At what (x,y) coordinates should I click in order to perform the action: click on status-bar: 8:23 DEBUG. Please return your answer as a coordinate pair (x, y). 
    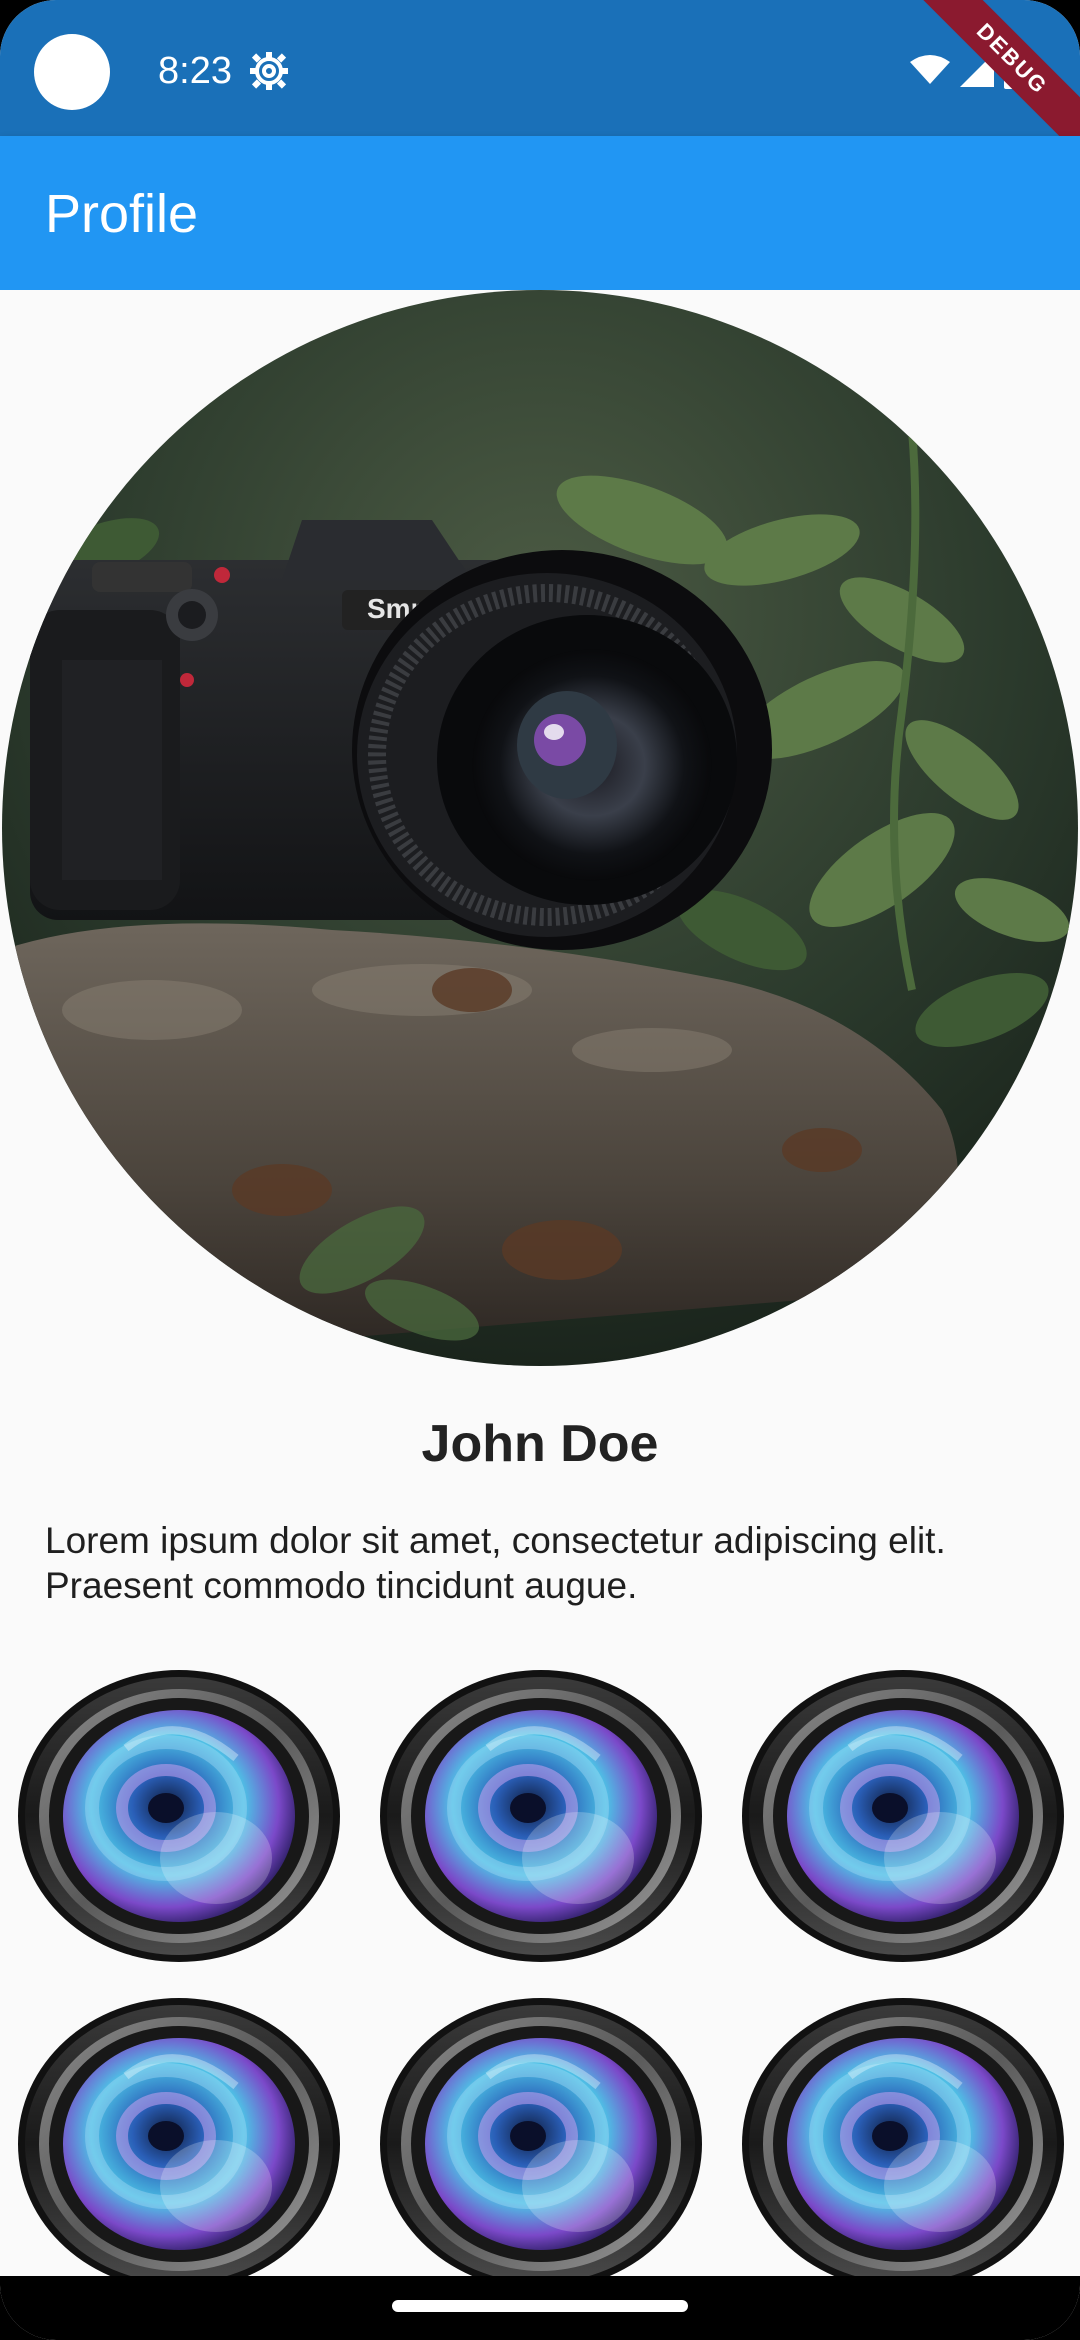
    Looking at the image, I should click on (540, 83).